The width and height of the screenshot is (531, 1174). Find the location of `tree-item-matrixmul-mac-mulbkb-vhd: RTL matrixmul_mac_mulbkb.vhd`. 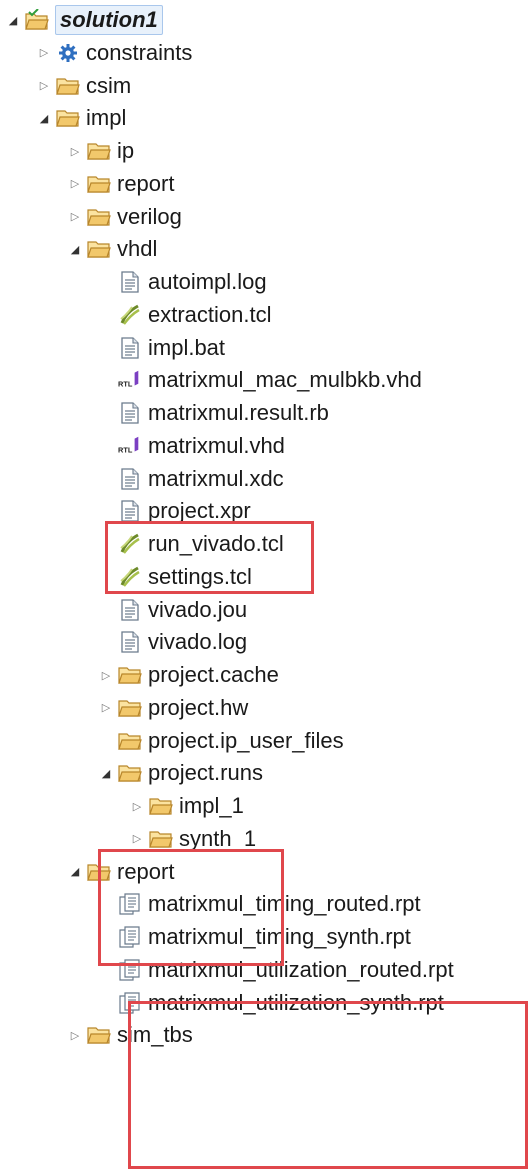

tree-item-matrixmul-mac-mulbkb-vhd: RTL matrixmul_mac_mulbkb.vhd is located at coordinates (259, 380).